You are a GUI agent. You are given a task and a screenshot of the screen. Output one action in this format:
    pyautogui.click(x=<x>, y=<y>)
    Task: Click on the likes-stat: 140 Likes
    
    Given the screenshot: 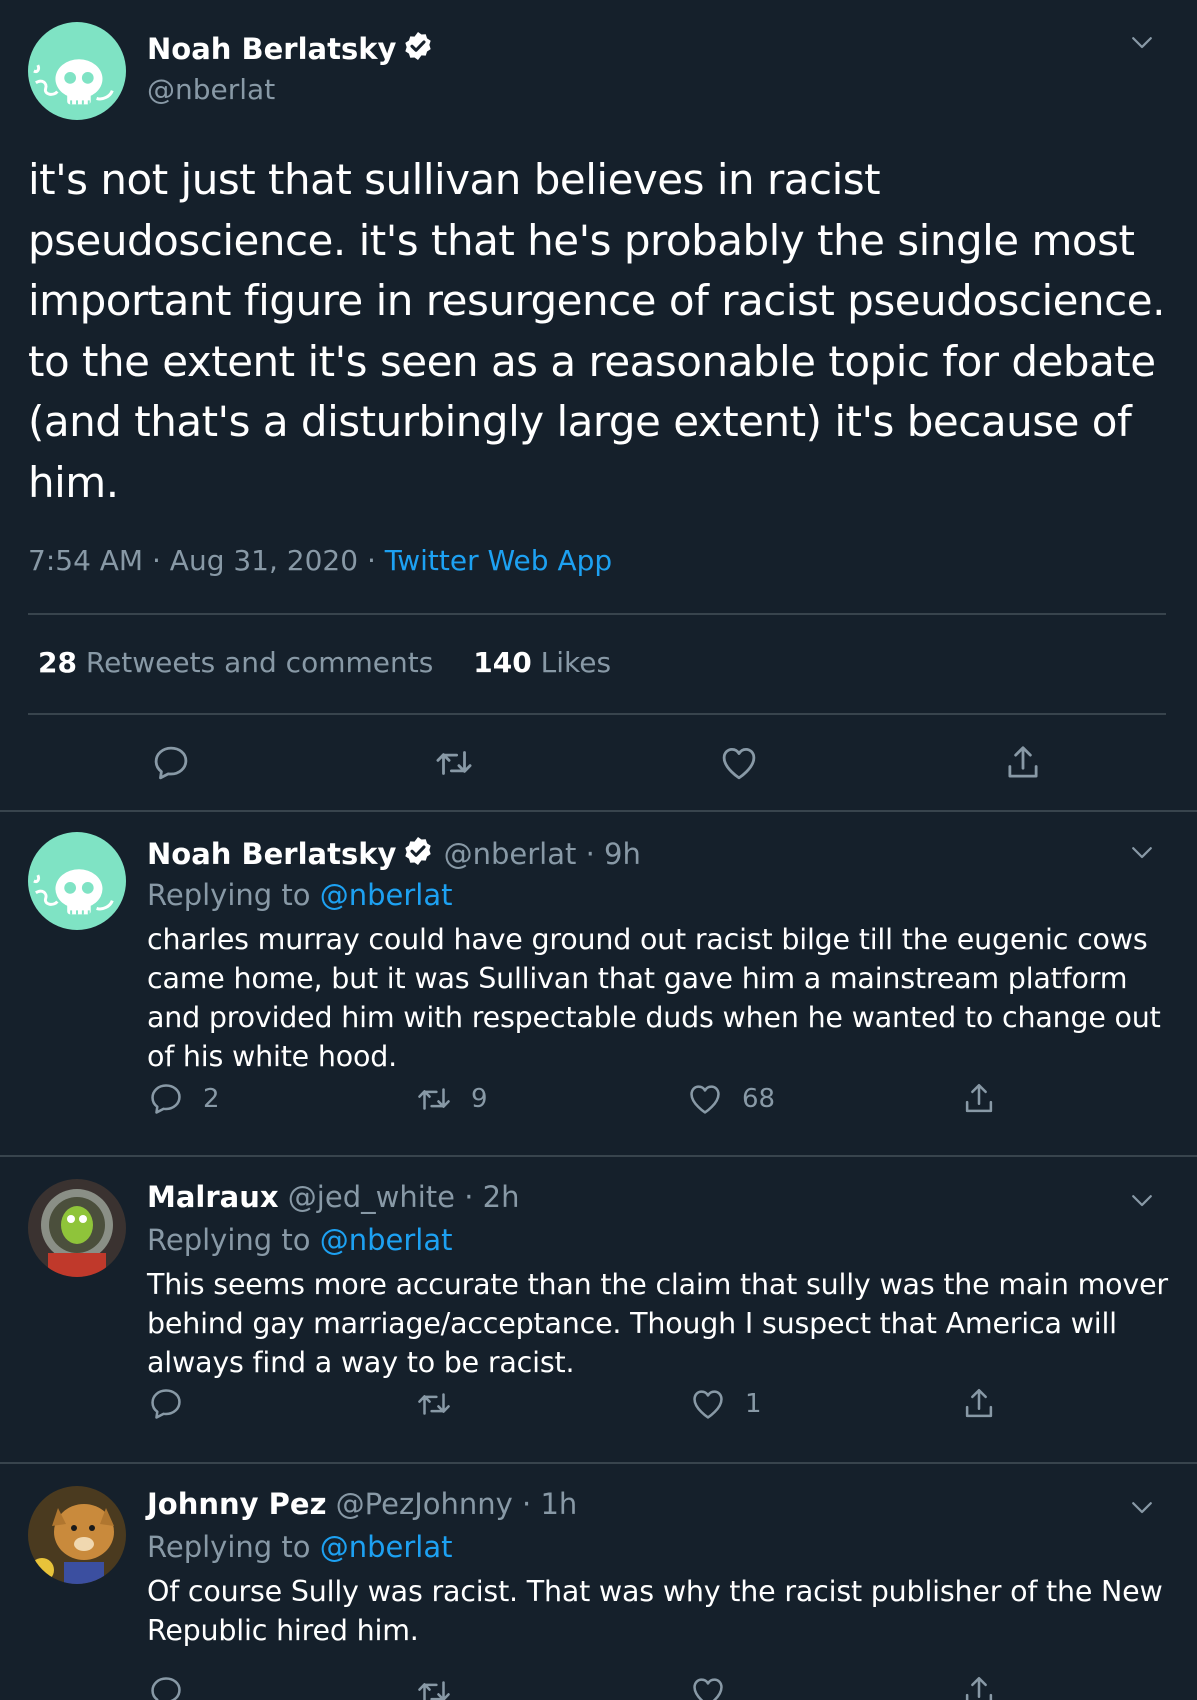 What is the action you would take?
    pyautogui.click(x=542, y=662)
    